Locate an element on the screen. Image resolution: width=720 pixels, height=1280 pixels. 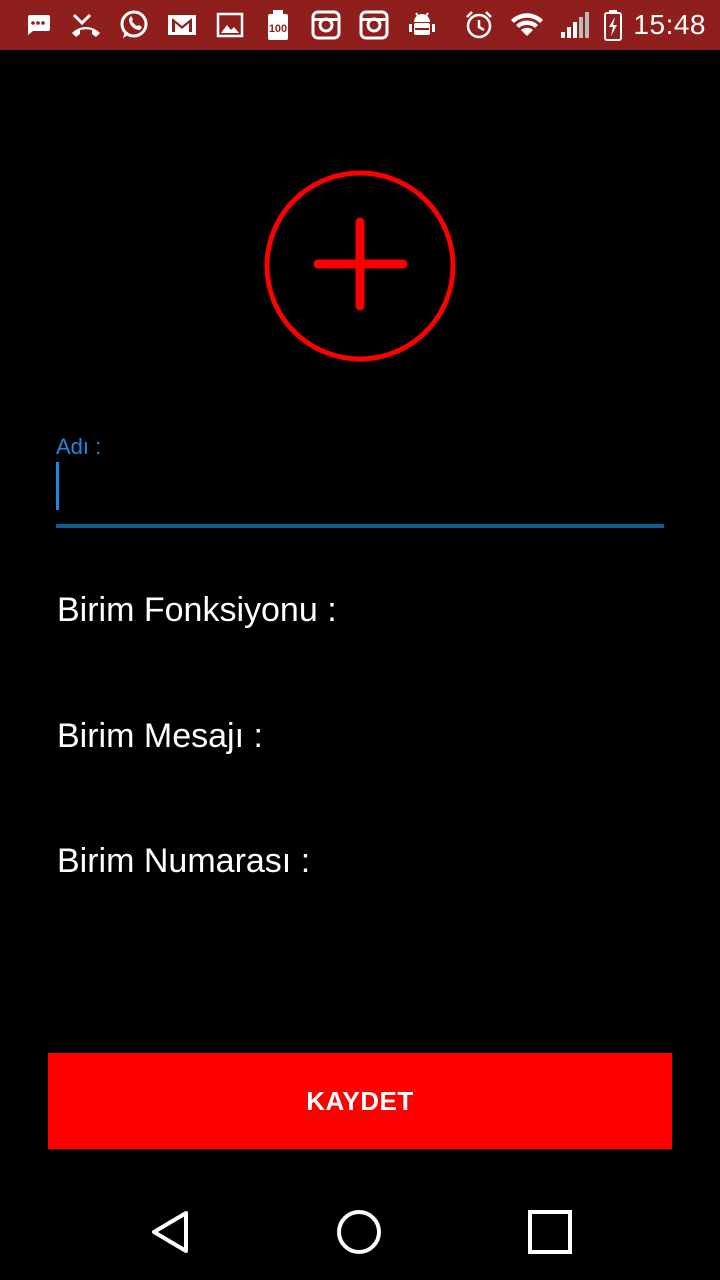
signal-icon is located at coordinates (575, 25).